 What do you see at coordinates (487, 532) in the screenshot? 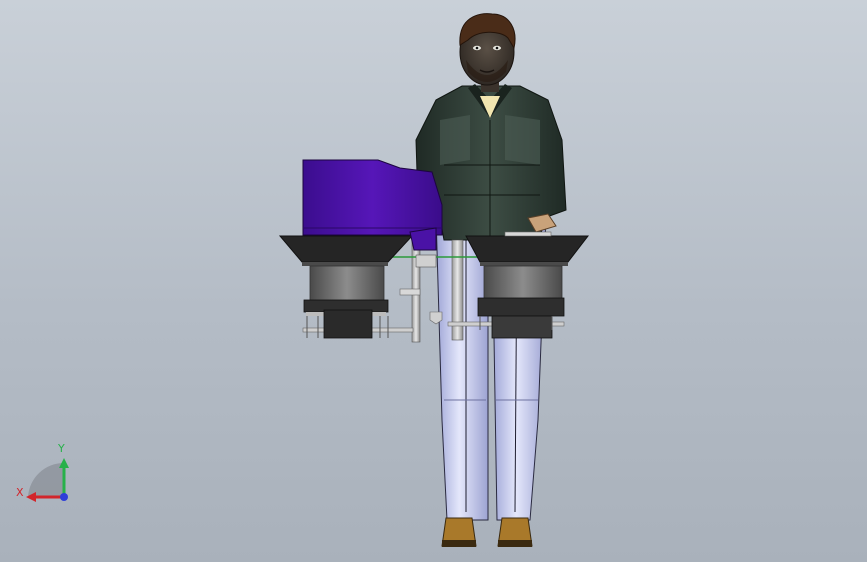
I see `shoes` at bounding box center [487, 532].